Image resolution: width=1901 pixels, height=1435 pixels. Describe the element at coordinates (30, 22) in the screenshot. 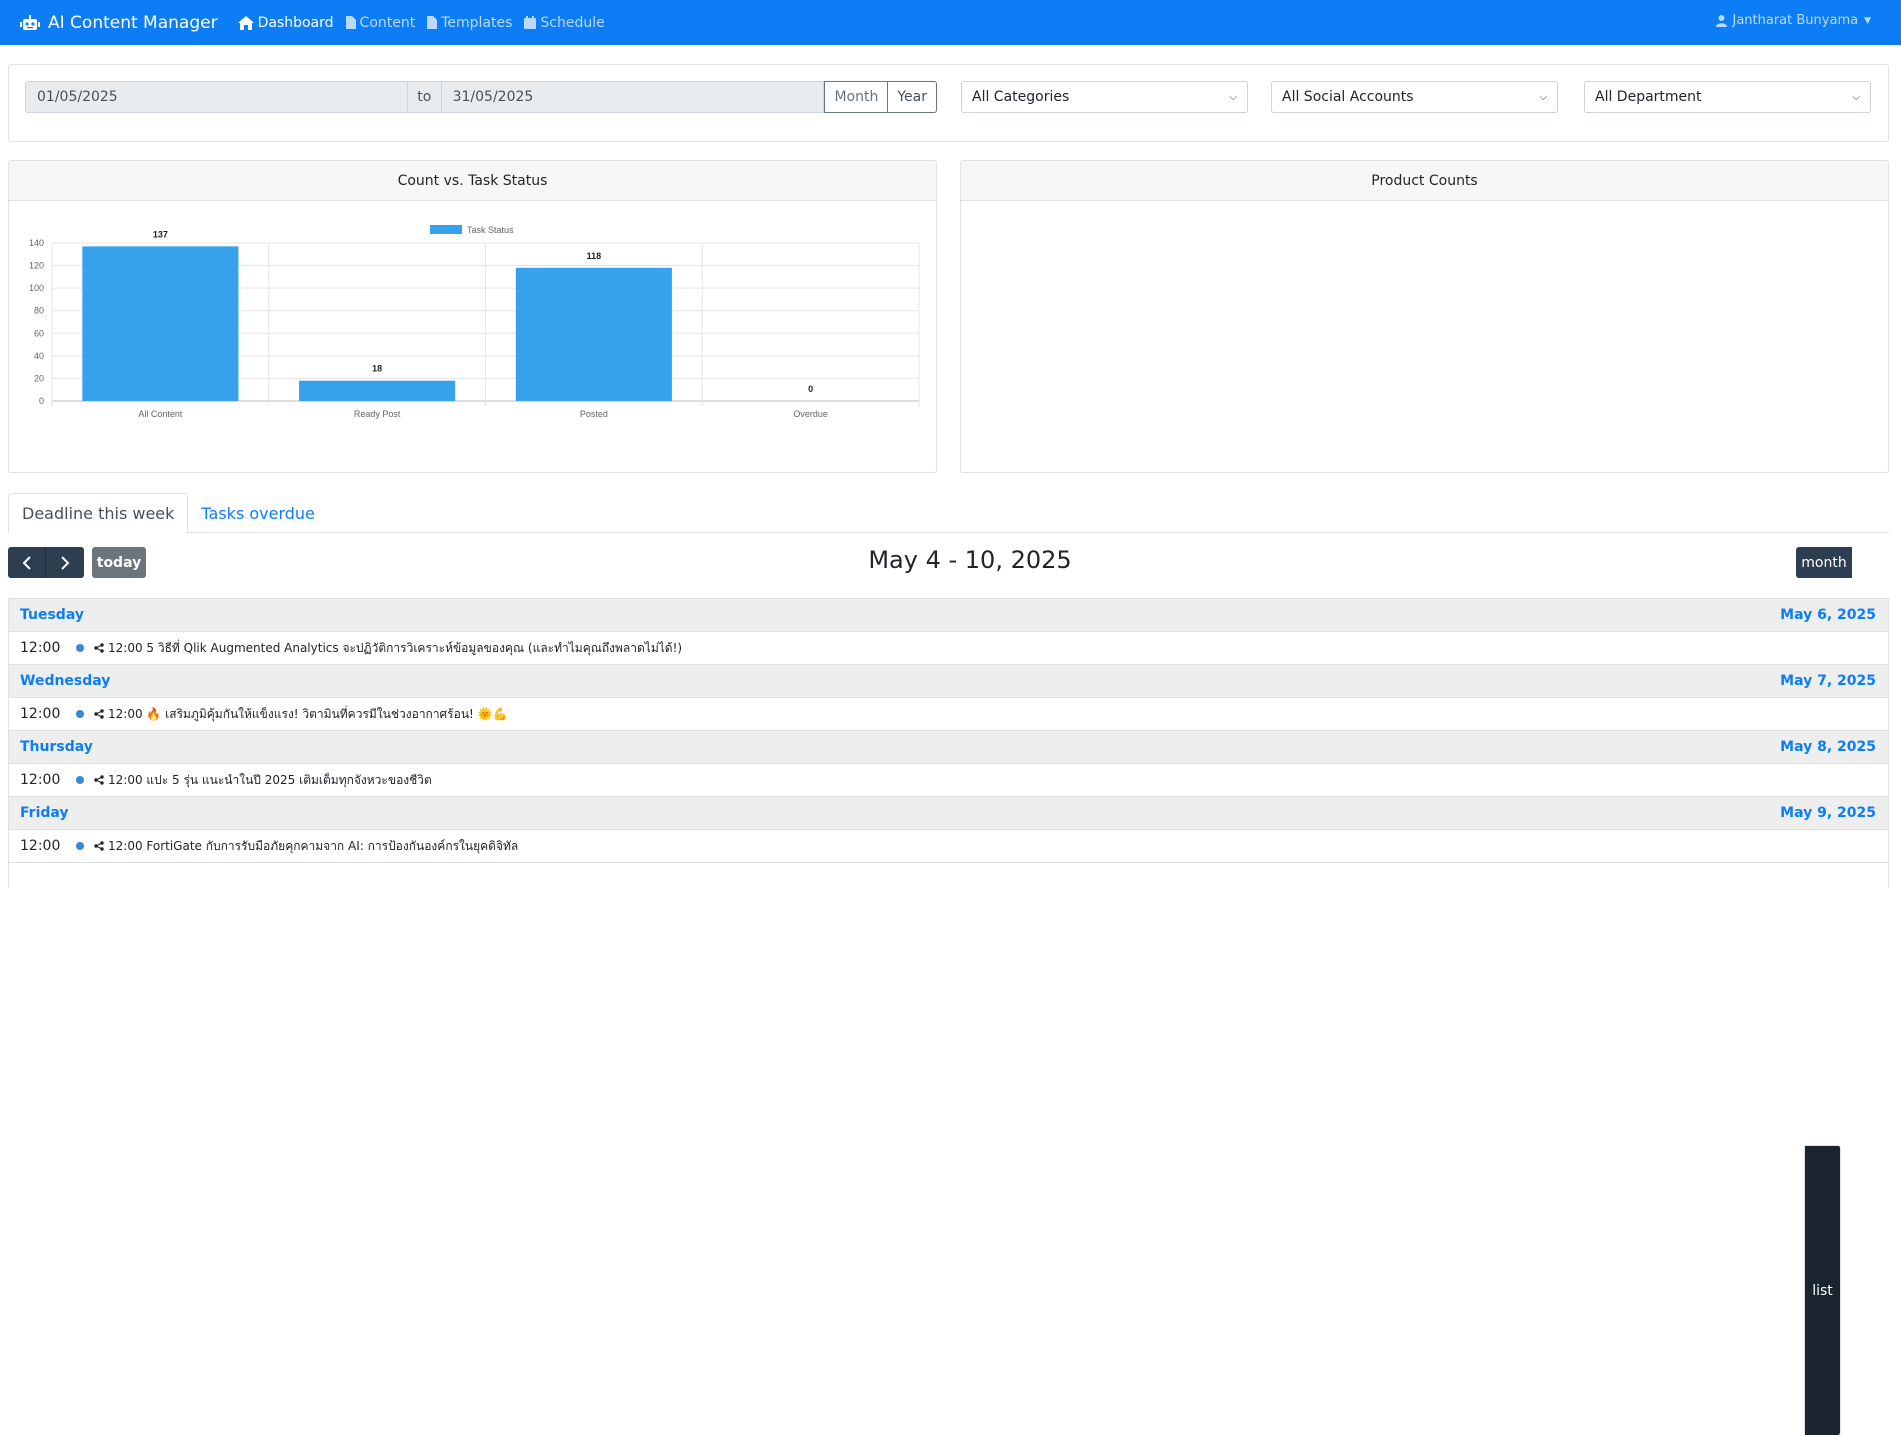

I see `robot-icon` at that location.